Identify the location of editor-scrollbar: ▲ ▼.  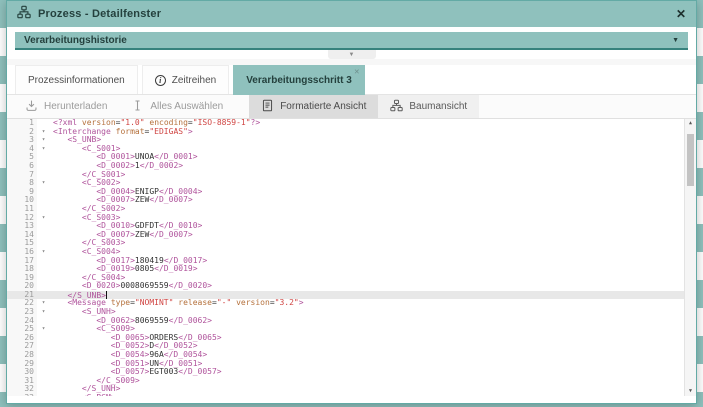
(690, 257).